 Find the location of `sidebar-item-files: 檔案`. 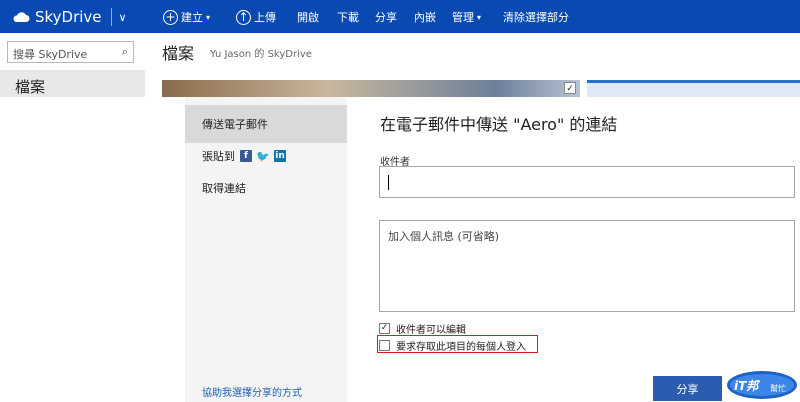

sidebar-item-files: 檔案 is located at coordinates (30, 86).